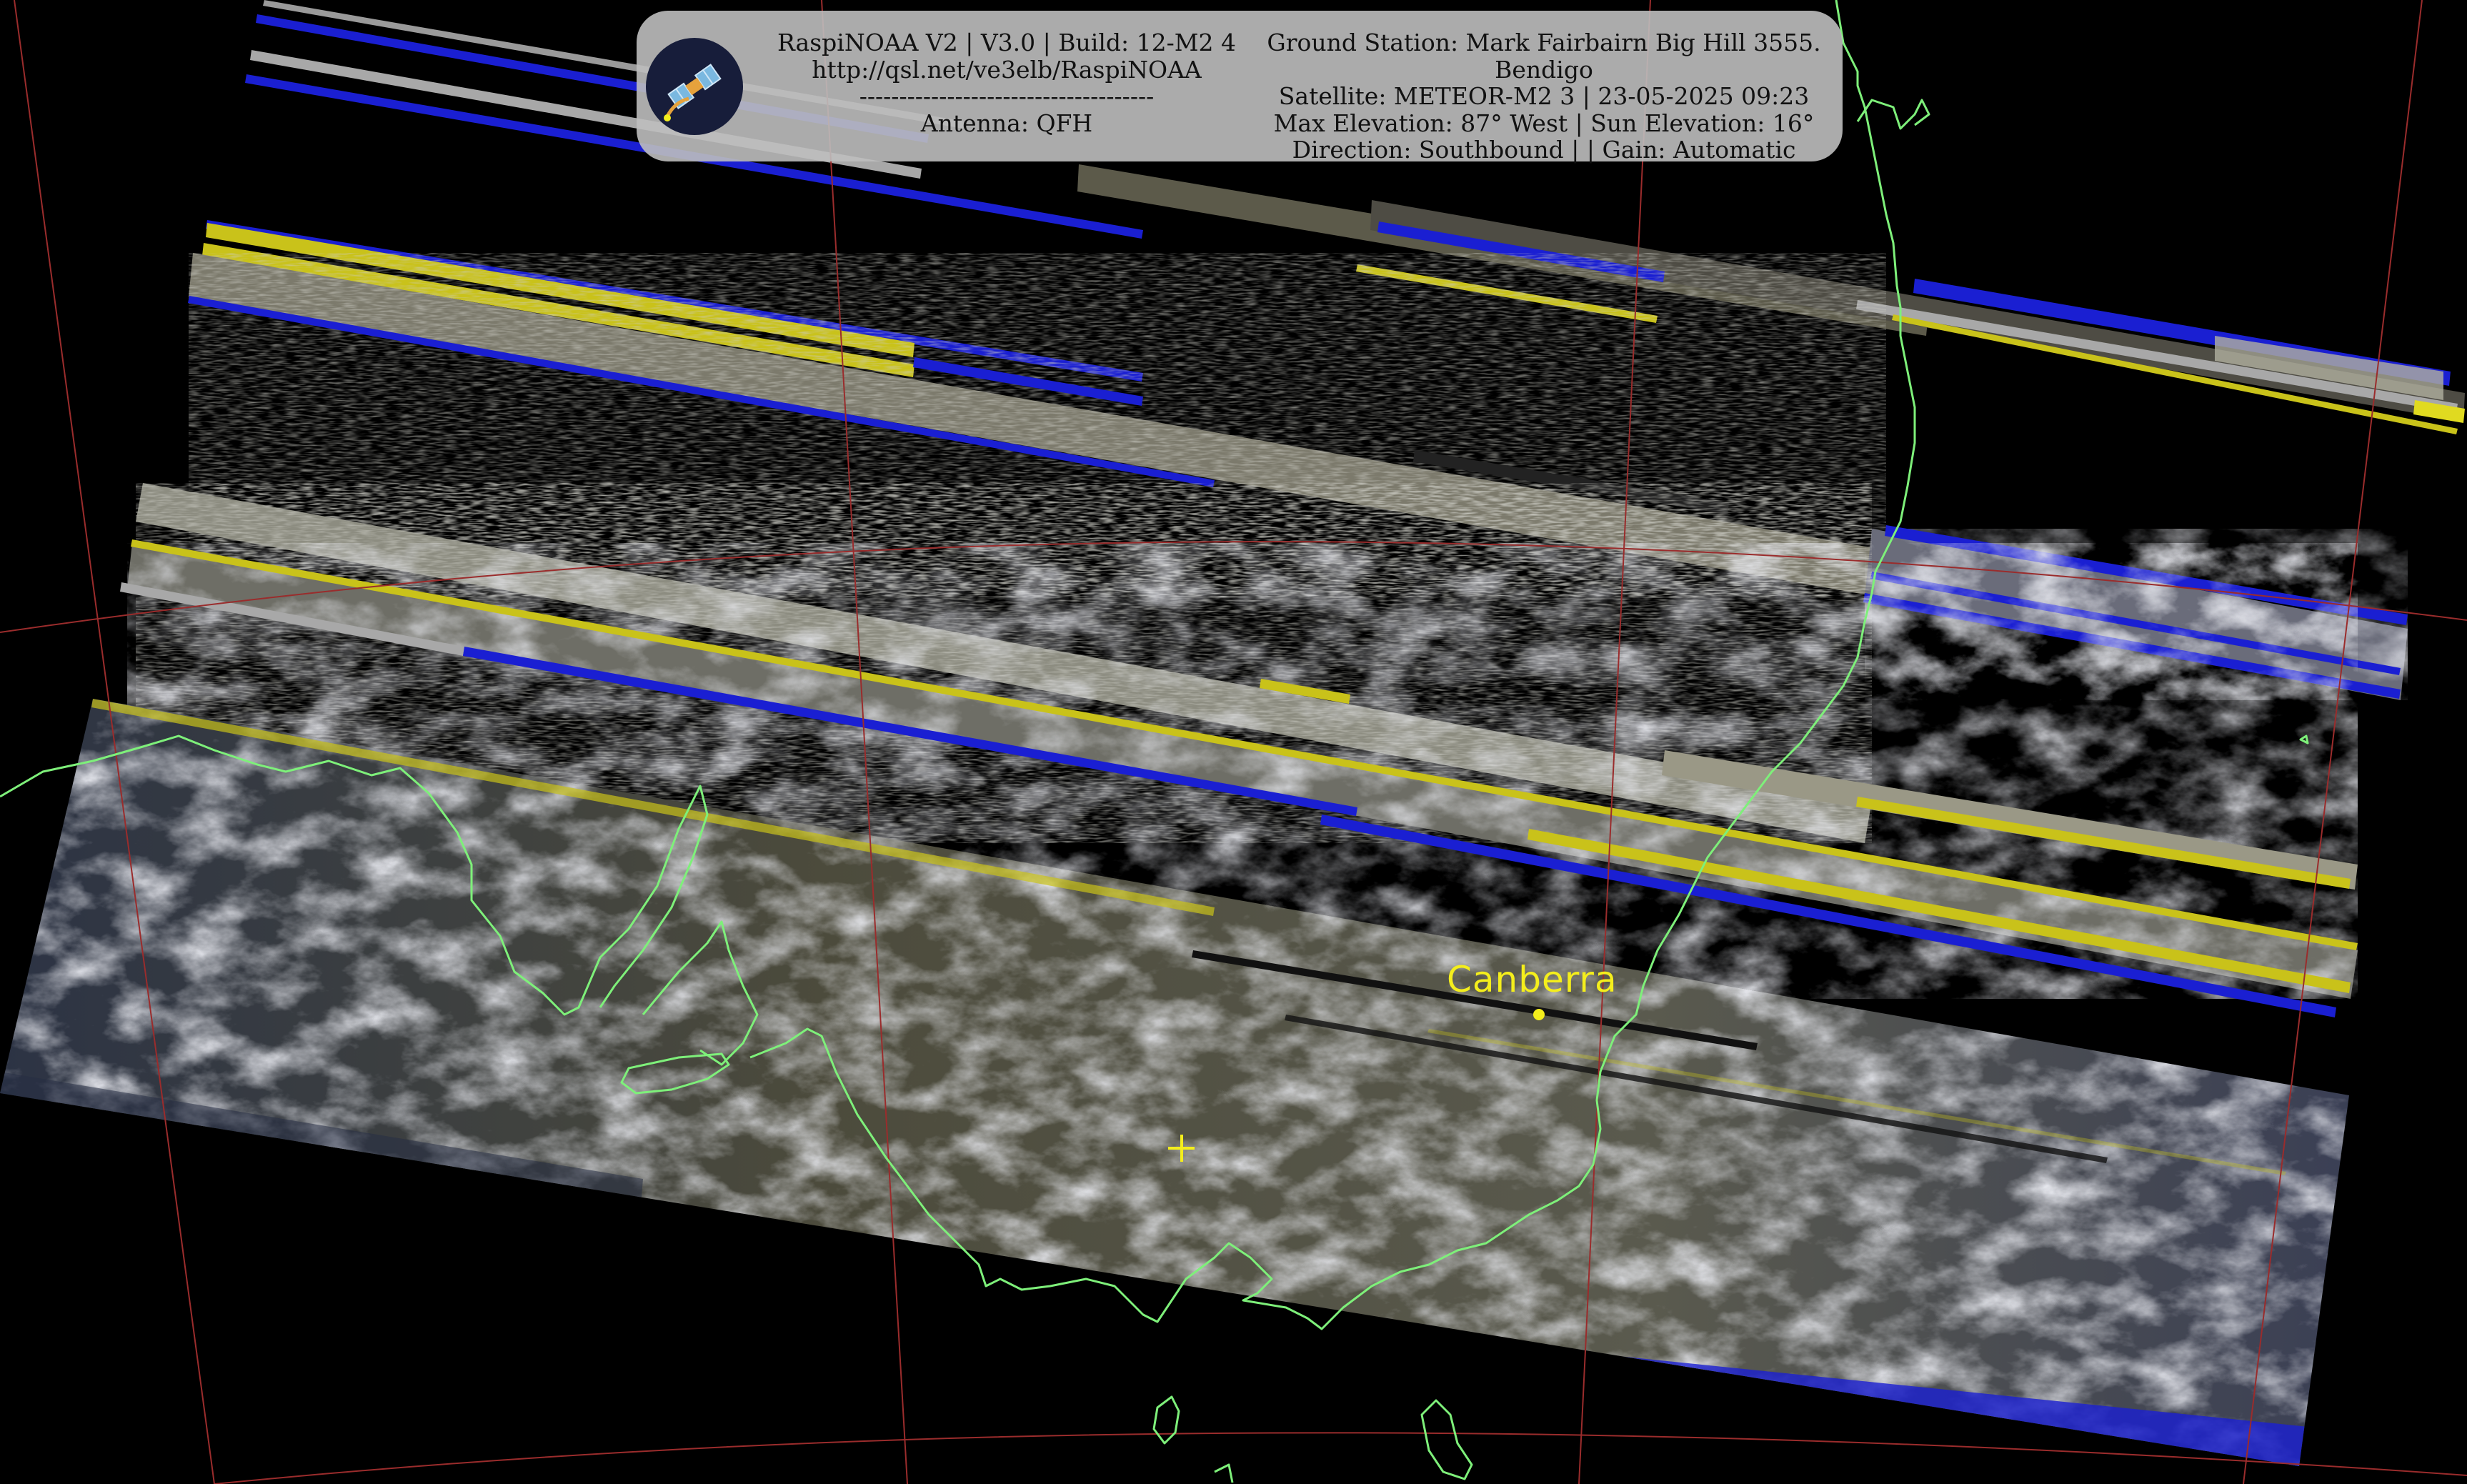  Describe the element at coordinates (1007, 70) in the screenshot. I see `project-url-line: http://qsl.net/ve3elb/RaspiNOAA` at that location.